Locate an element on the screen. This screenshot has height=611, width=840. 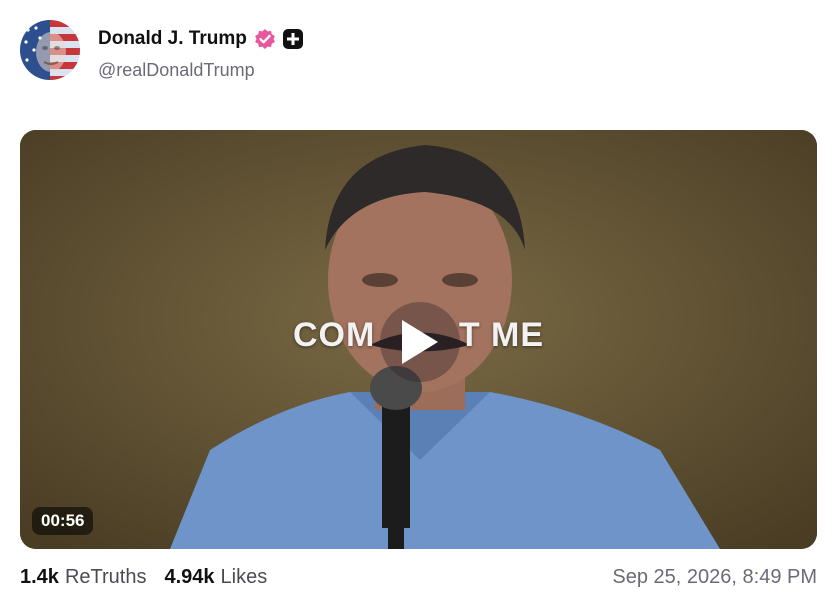
display-name: Donald J. Trump is located at coordinates (172, 39).